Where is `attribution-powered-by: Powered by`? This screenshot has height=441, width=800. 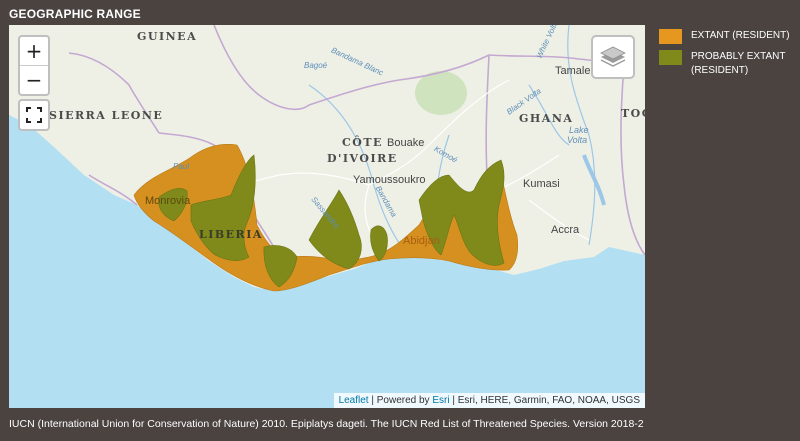 attribution-powered-by: Powered by is located at coordinates (404, 400).